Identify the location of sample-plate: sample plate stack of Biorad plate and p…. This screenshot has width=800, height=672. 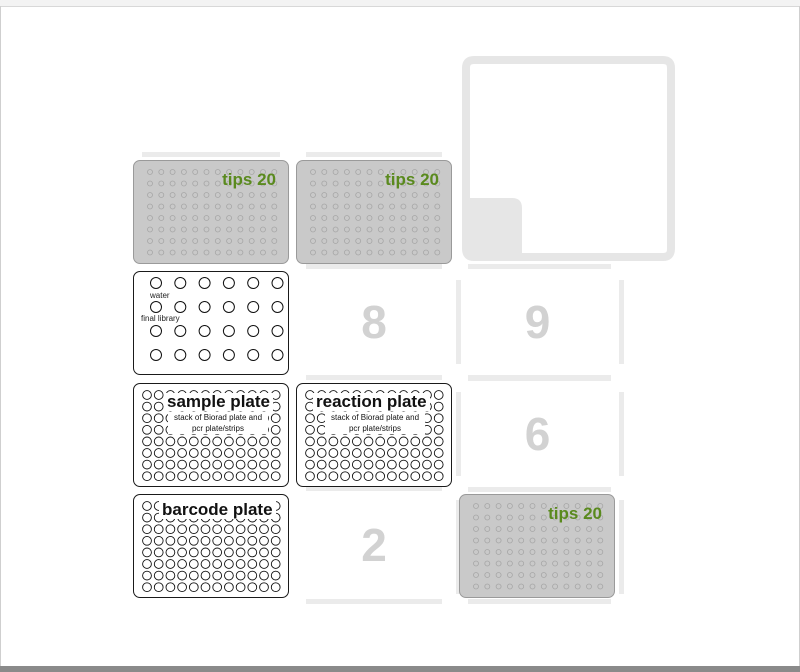
(211, 435).